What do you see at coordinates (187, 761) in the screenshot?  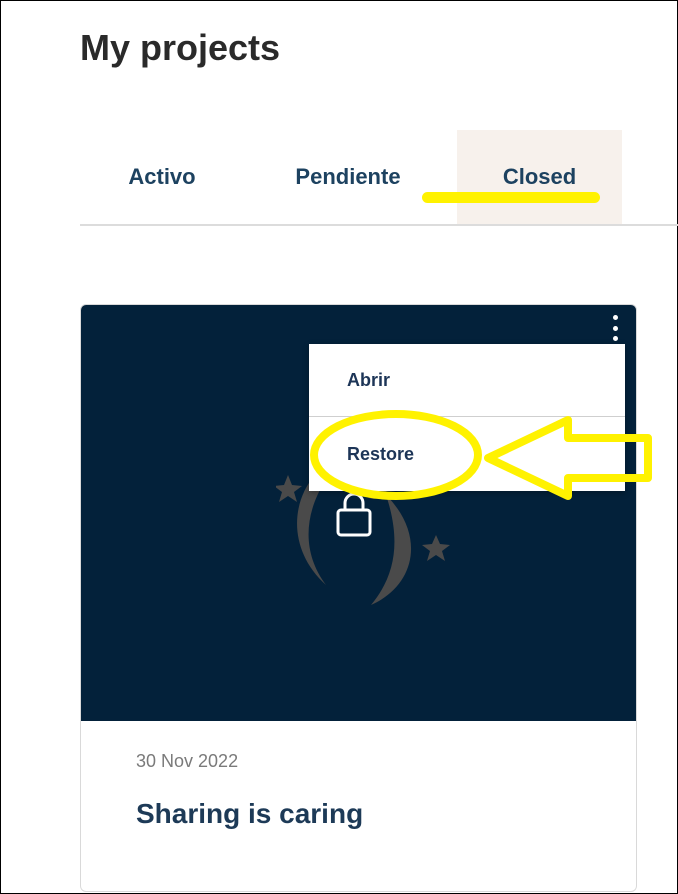 I see `project-date: 30 Nov 2022` at bounding box center [187, 761].